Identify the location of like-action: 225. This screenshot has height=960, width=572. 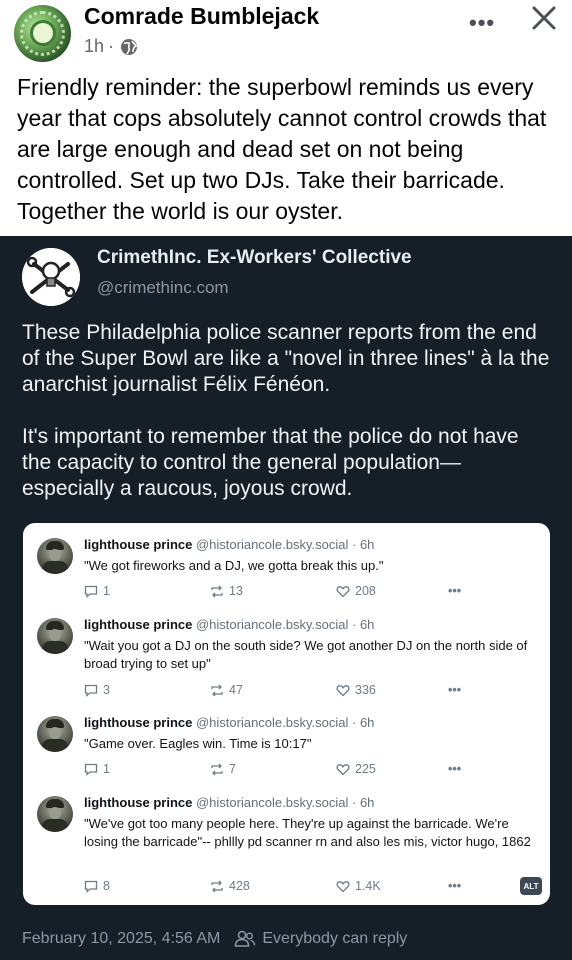
(356, 769).